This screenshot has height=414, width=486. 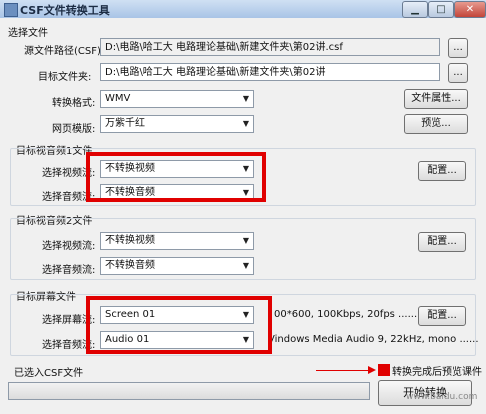 I want to click on loaded-csf-label: 已选入CSF文件, so click(x=49, y=373).